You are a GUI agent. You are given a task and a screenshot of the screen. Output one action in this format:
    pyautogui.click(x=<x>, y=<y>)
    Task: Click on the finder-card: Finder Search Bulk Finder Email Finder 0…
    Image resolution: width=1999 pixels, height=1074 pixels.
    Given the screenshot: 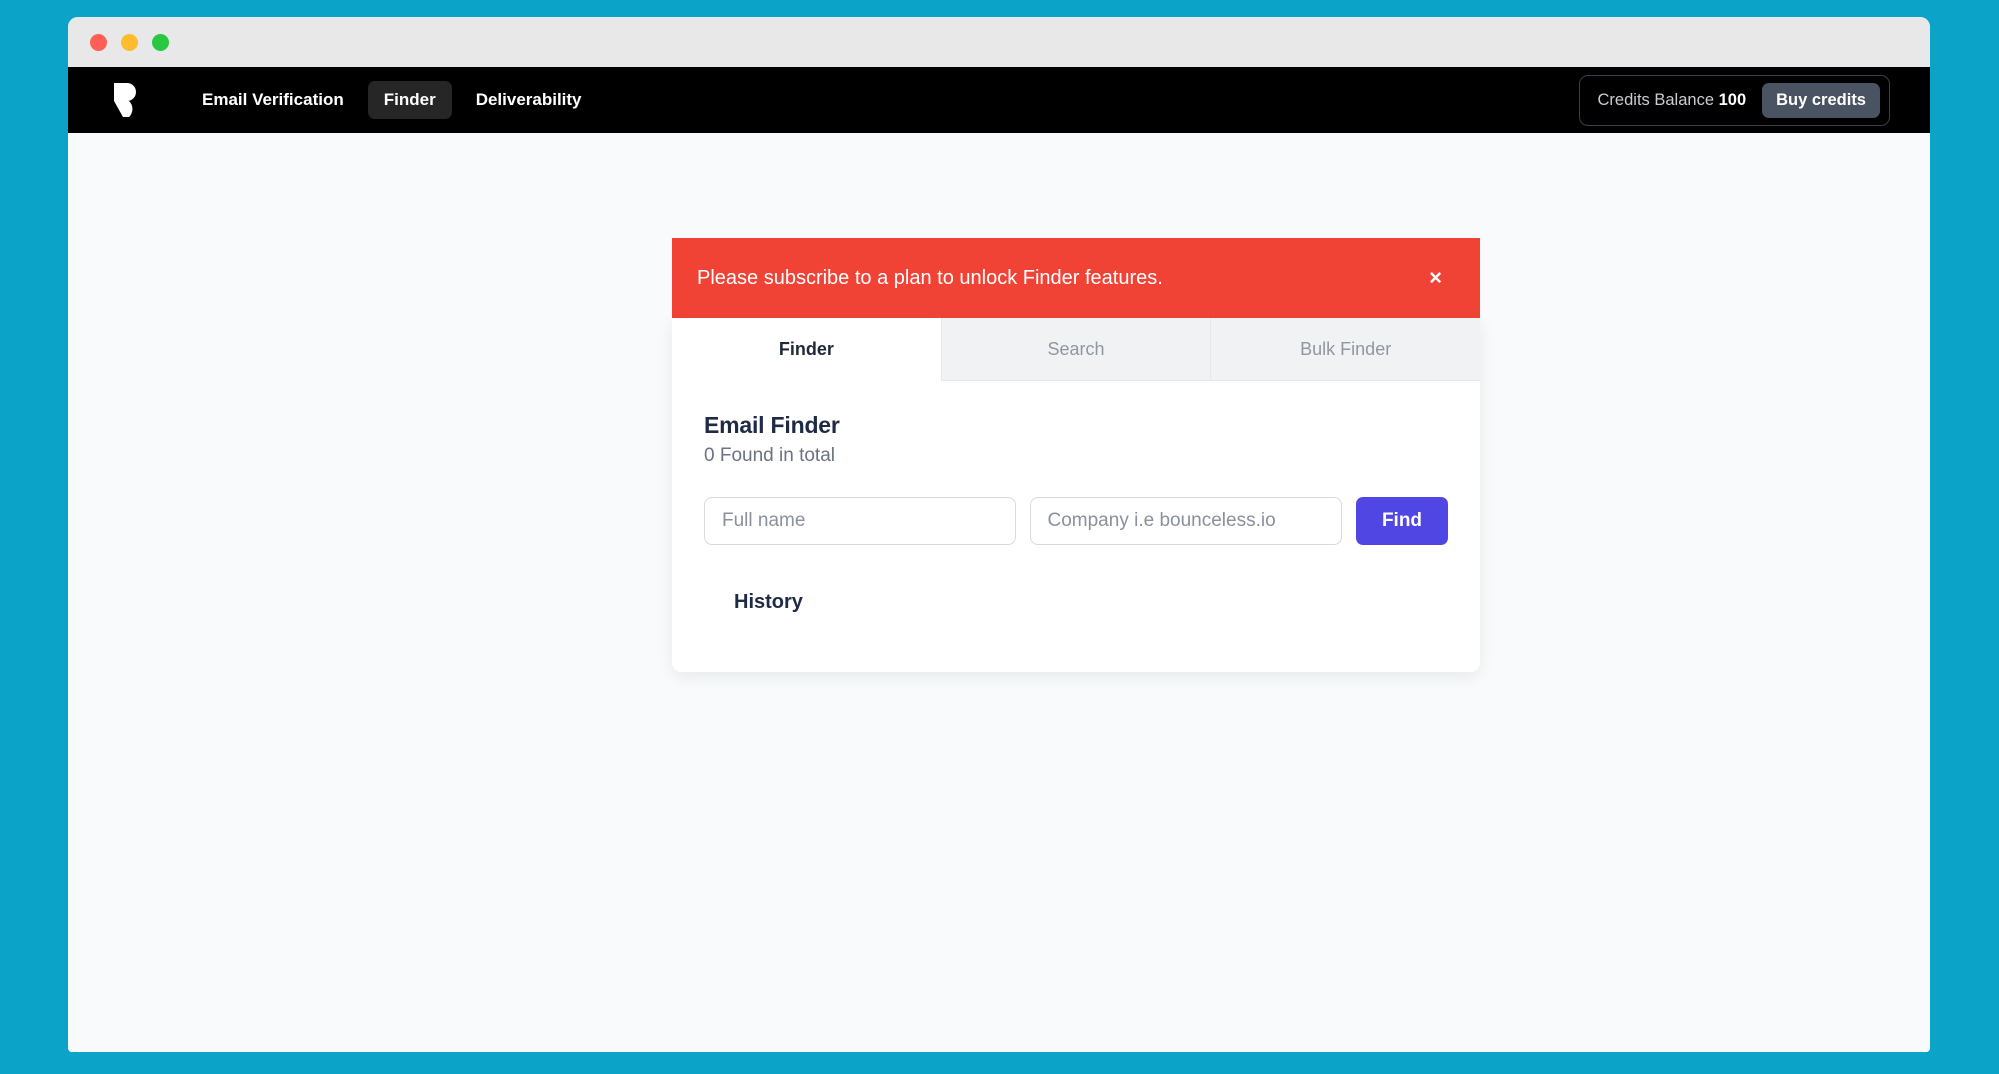 What is the action you would take?
    pyautogui.click(x=1076, y=495)
    